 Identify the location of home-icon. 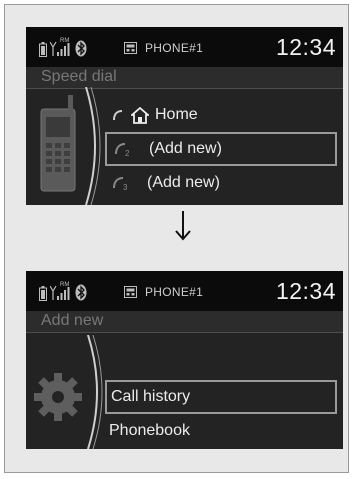
(140, 115).